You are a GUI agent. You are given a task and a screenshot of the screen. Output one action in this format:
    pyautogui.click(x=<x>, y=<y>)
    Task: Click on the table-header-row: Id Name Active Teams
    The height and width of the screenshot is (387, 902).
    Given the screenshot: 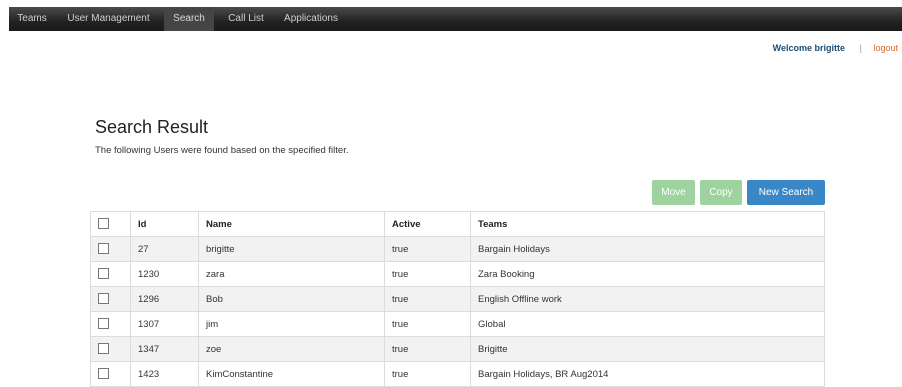 What is the action you would take?
    pyautogui.click(x=457, y=224)
    